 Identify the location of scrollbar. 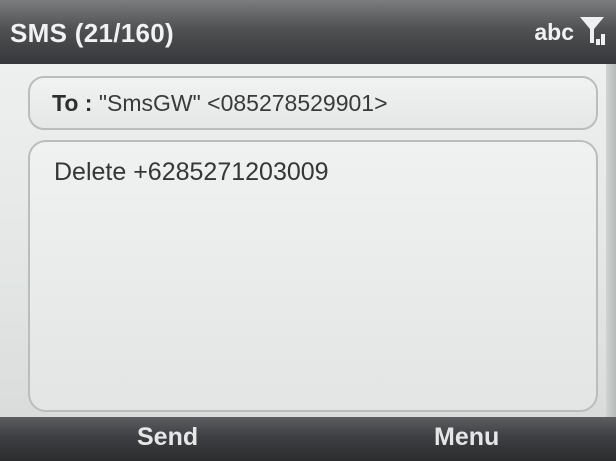
(611, 240).